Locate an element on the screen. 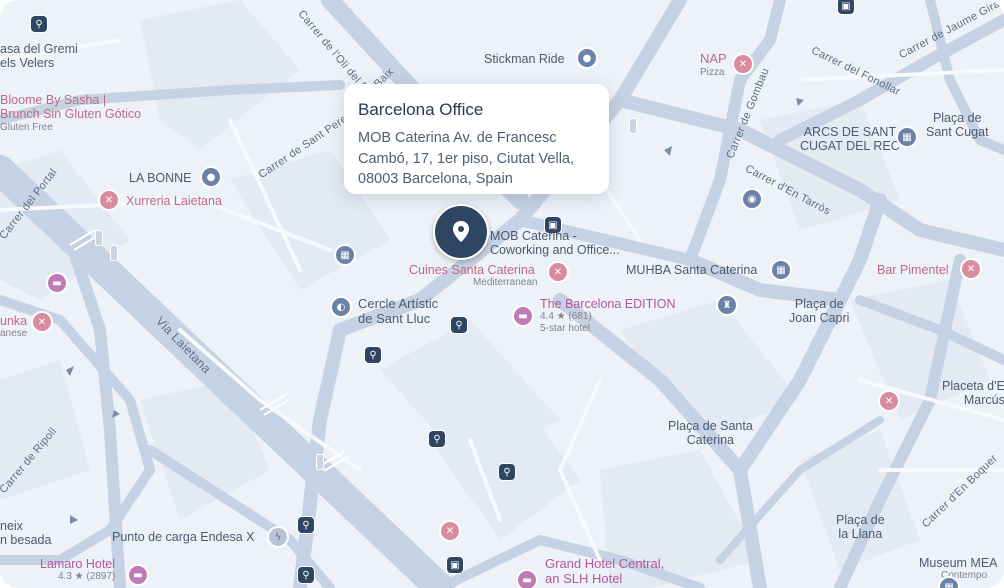  poi-stickman-ride: Stickman Ride is located at coordinates (524, 59).